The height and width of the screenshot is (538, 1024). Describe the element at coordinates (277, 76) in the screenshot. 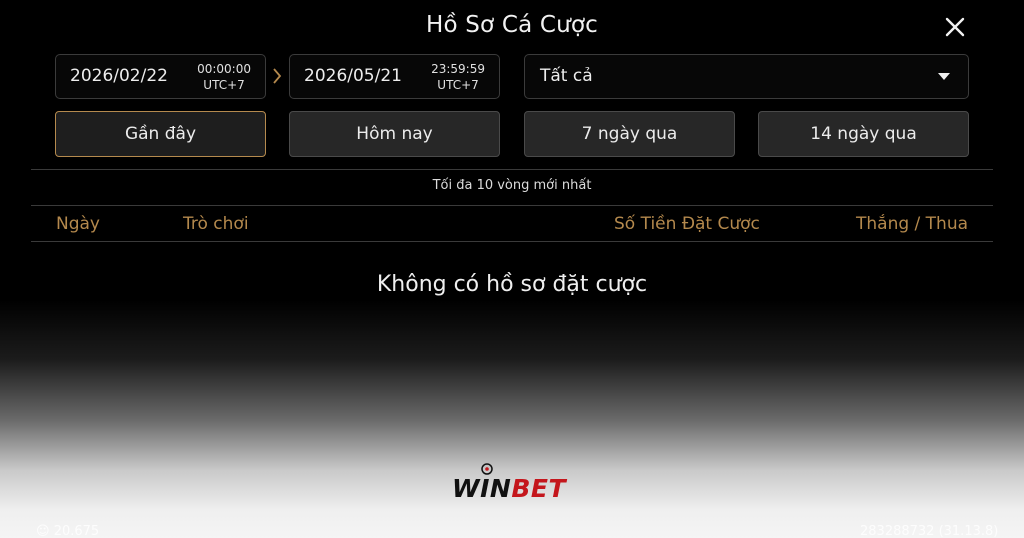

I see `chevron-right-icon` at that location.